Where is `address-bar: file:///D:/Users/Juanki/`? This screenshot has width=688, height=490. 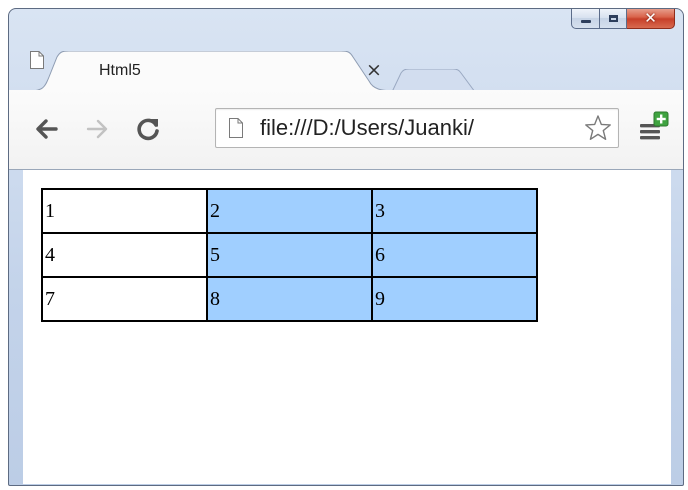 address-bar: file:///D:/Users/Juanki/ is located at coordinates (417, 128).